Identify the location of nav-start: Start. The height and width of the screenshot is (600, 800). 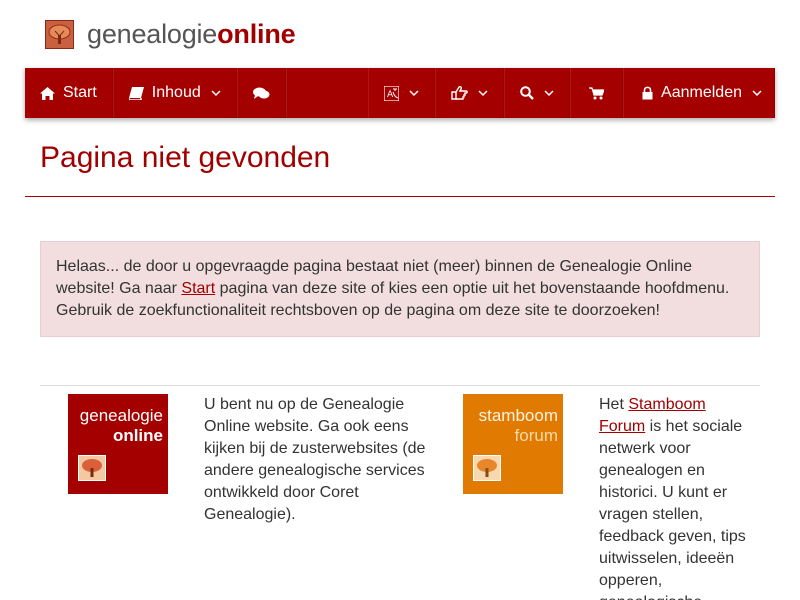
(69, 93).